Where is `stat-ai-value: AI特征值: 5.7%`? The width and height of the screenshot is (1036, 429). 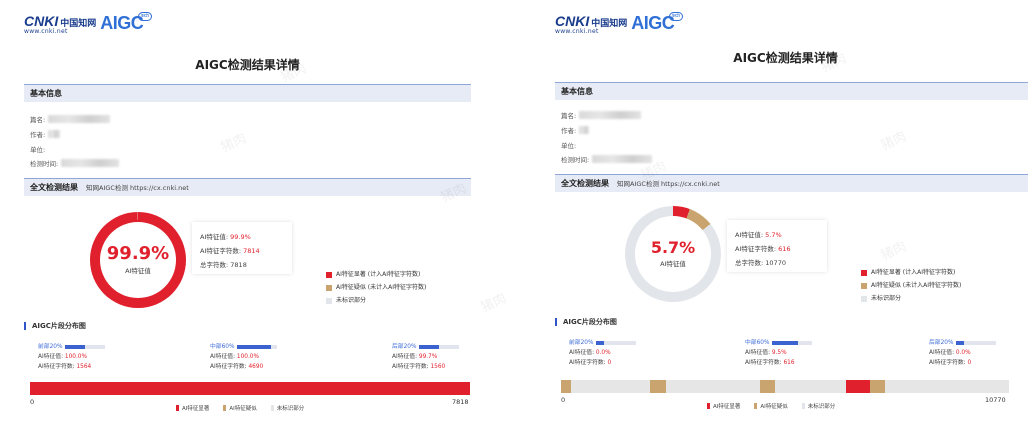
stat-ai-value: AI特征值: 5.7% is located at coordinates (758, 235).